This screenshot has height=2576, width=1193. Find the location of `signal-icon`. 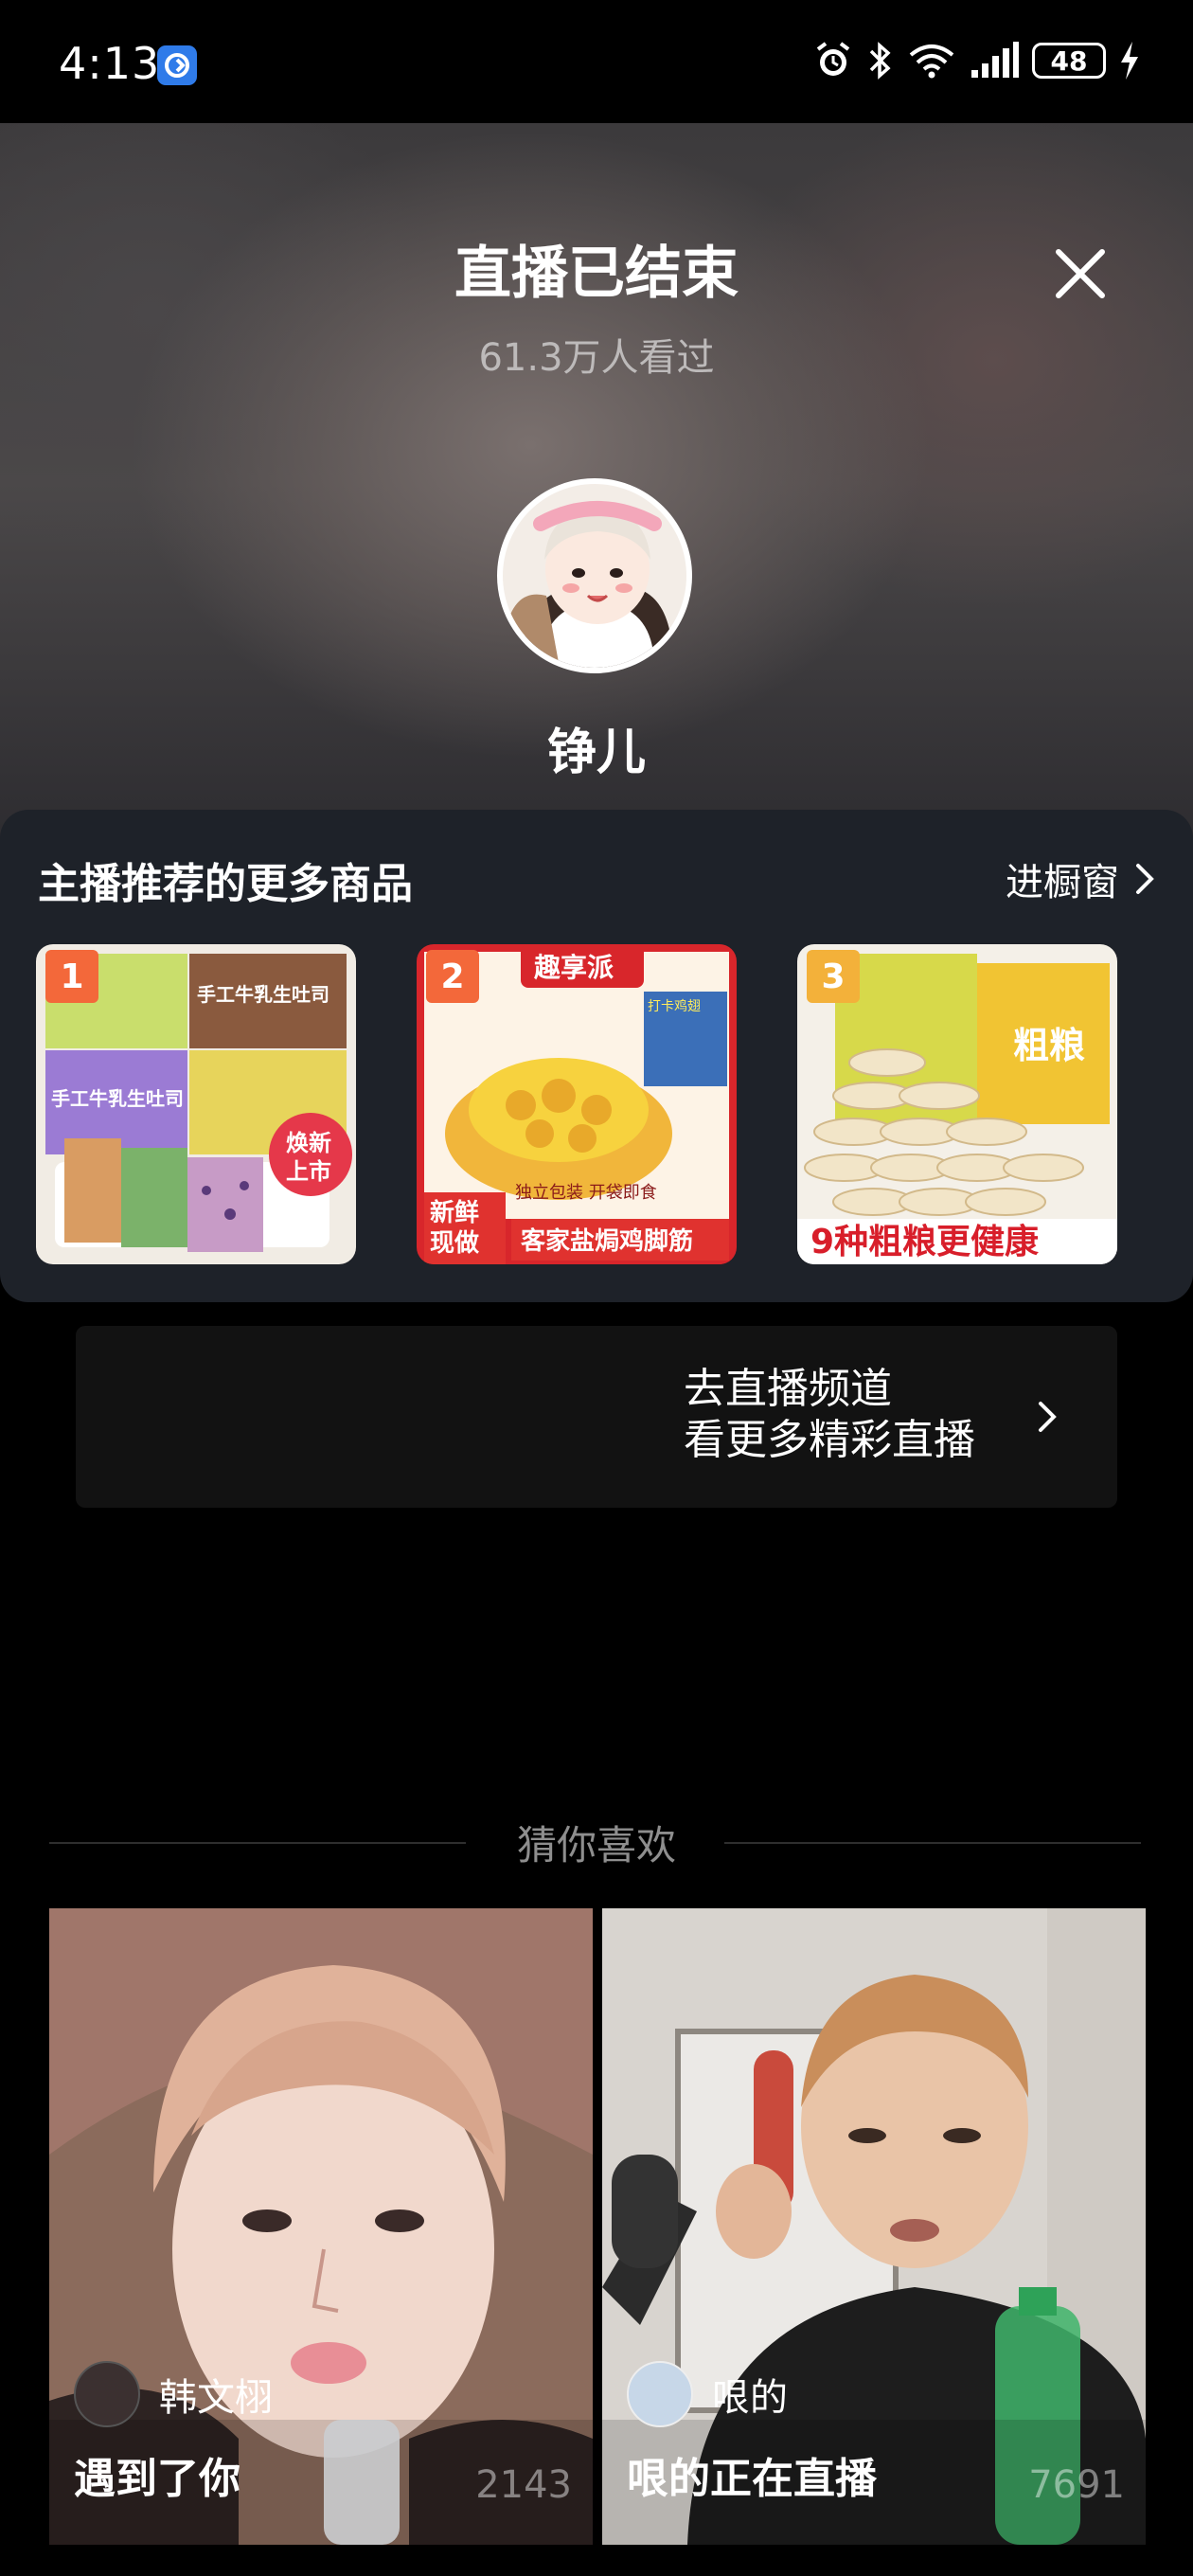

signal-icon is located at coordinates (995, 60).